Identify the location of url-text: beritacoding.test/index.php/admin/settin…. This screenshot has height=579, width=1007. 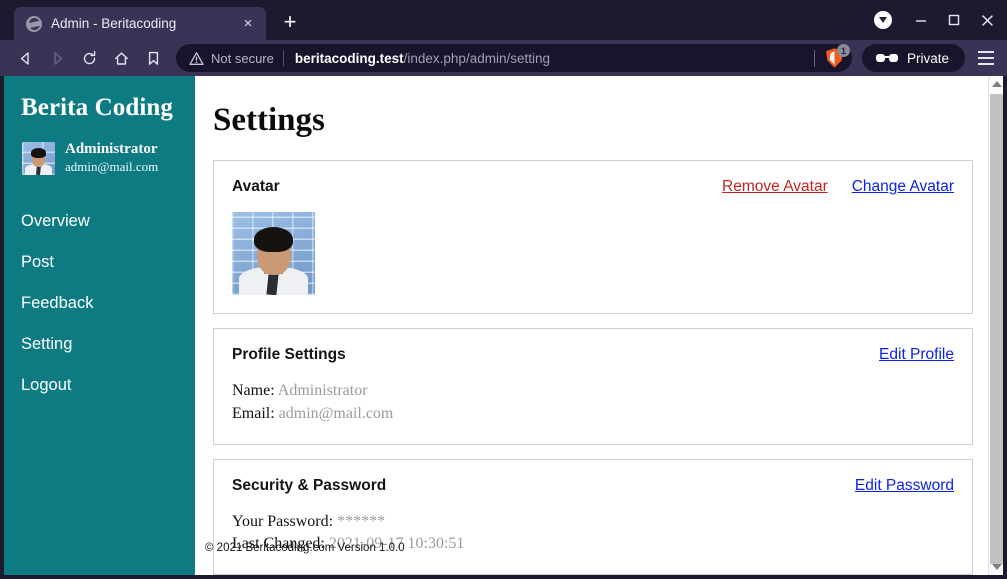
(550, 58).